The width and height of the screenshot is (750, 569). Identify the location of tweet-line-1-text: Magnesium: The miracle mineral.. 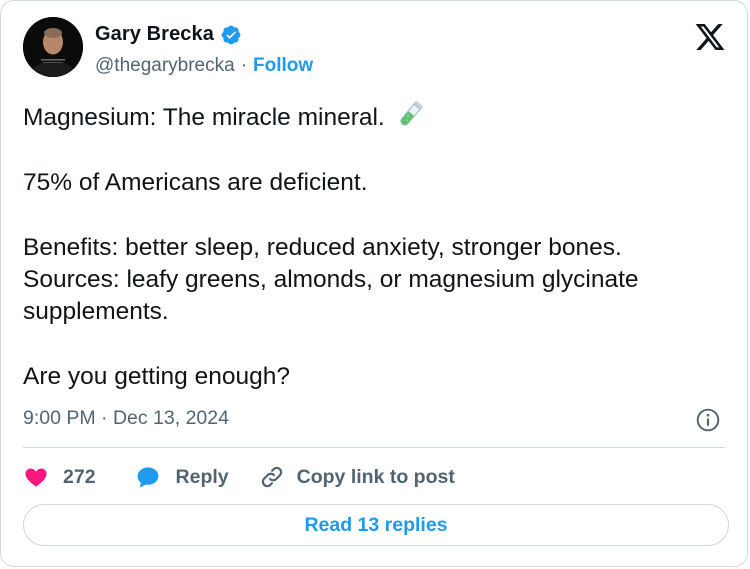
(204, 117).